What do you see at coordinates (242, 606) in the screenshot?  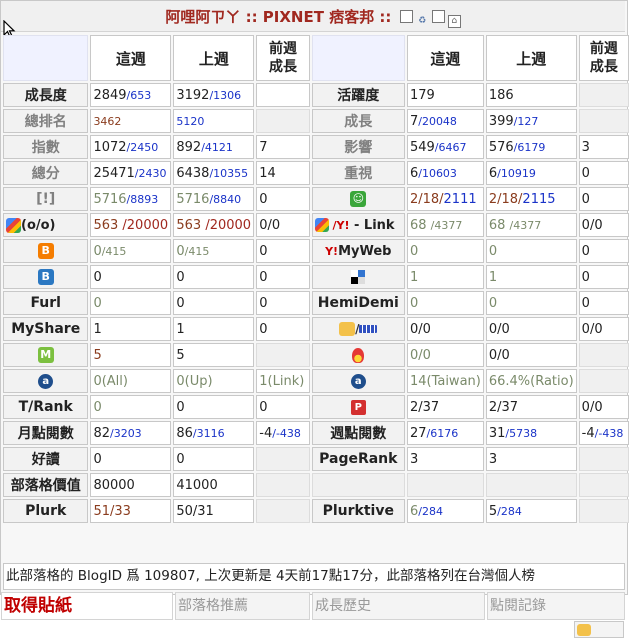 I see `blog-recommend-link: 部落格推薦` at bounding box center [242, 606].